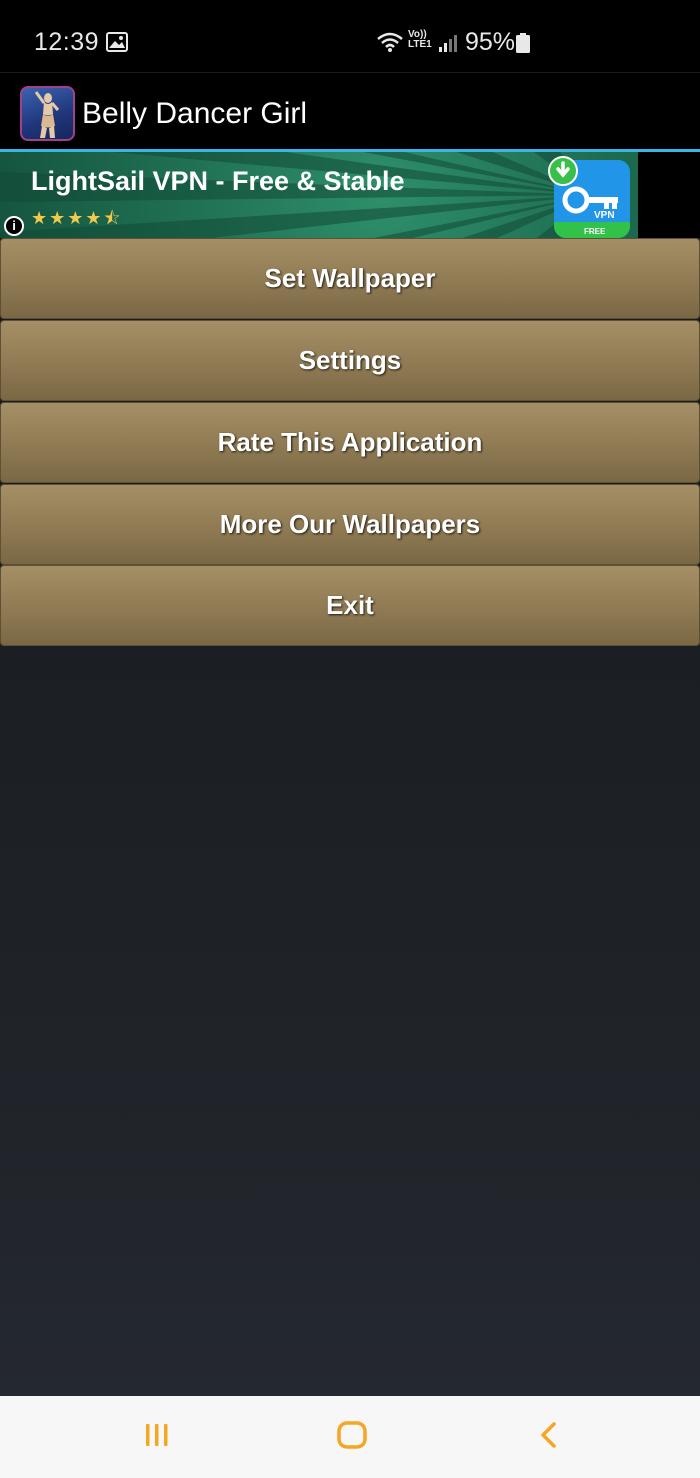 The width and height of the screenshot is (700, 1478). I want to click on app-title: Belly Dancer Girl, so click(195, 113).